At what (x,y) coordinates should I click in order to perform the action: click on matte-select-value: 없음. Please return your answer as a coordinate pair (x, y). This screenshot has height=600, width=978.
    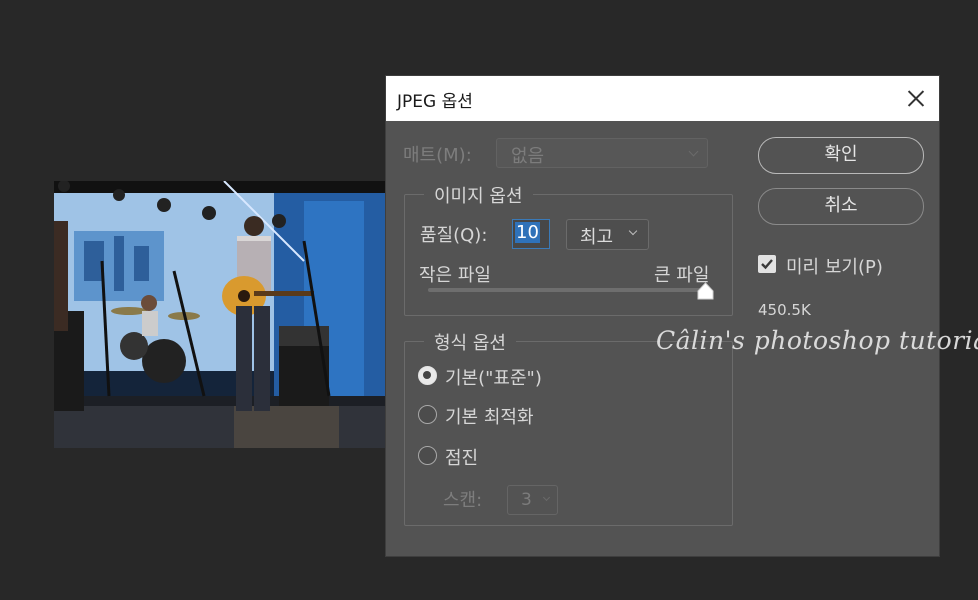
    Looking at the image, I should click on (528, 156).